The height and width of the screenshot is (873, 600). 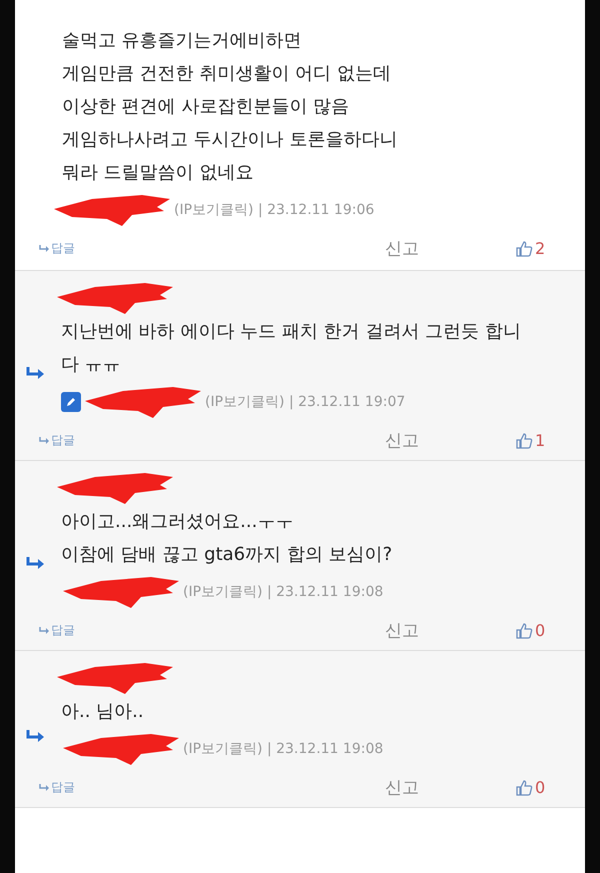 What do you see at coordinates (103, 712) in the screenshot?
I see `comment-text: 아.. 님아..` at bounding box center [103, 712].